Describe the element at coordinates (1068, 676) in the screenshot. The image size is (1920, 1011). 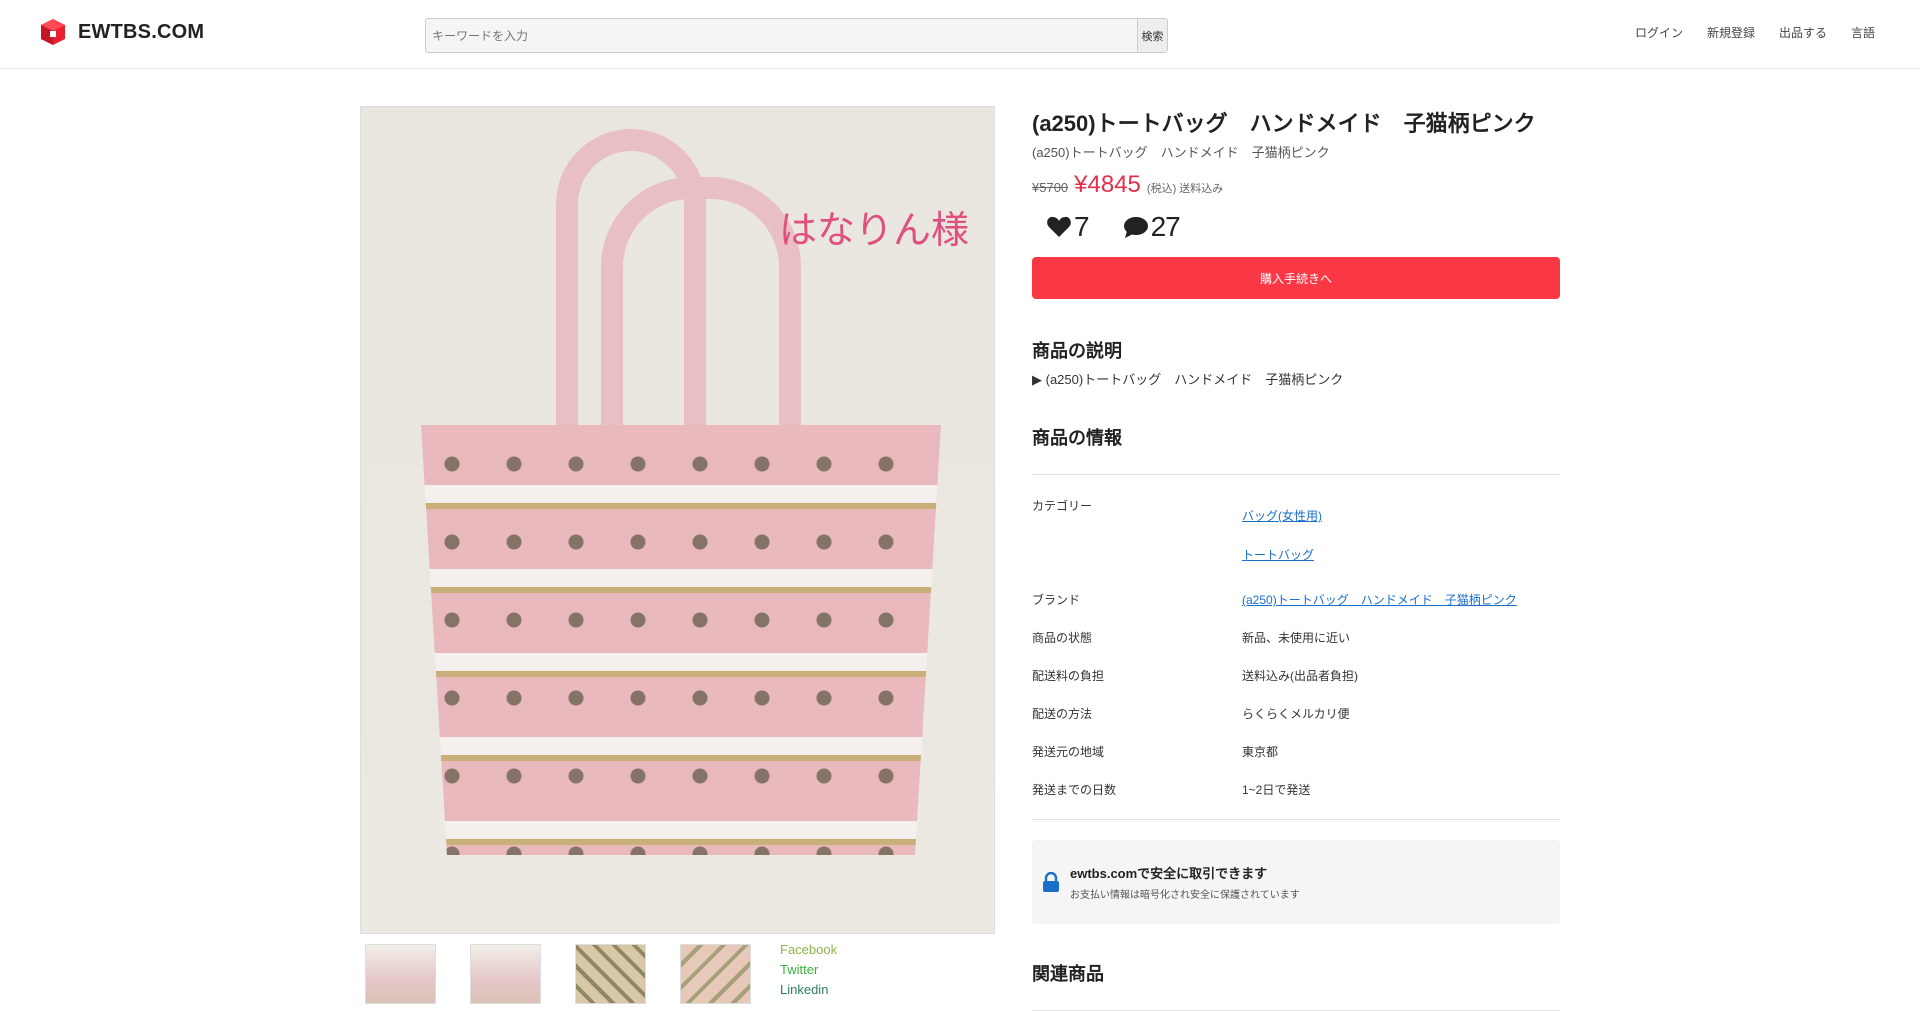
I see `spec-key: 配送料の負担` at that location.